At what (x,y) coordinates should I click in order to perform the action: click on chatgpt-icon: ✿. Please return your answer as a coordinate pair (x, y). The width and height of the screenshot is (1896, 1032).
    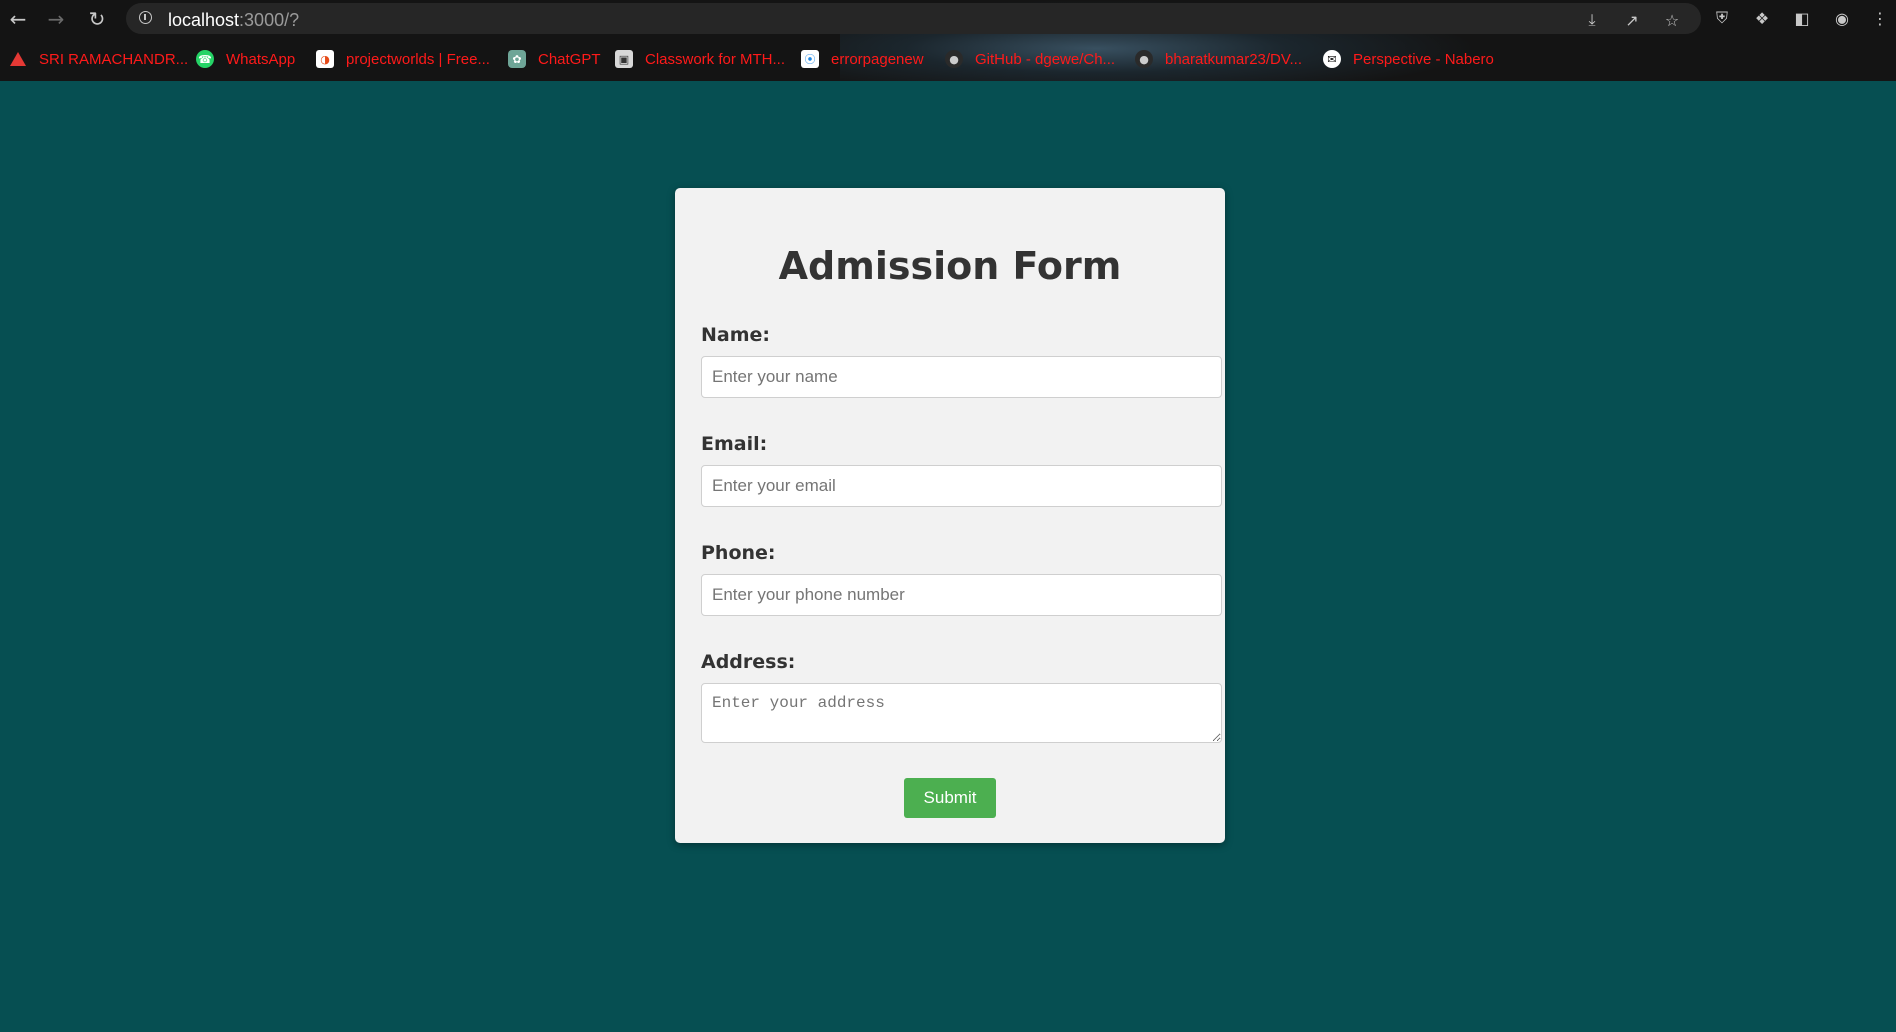
    Looking at the image, I should click on (517, 59).